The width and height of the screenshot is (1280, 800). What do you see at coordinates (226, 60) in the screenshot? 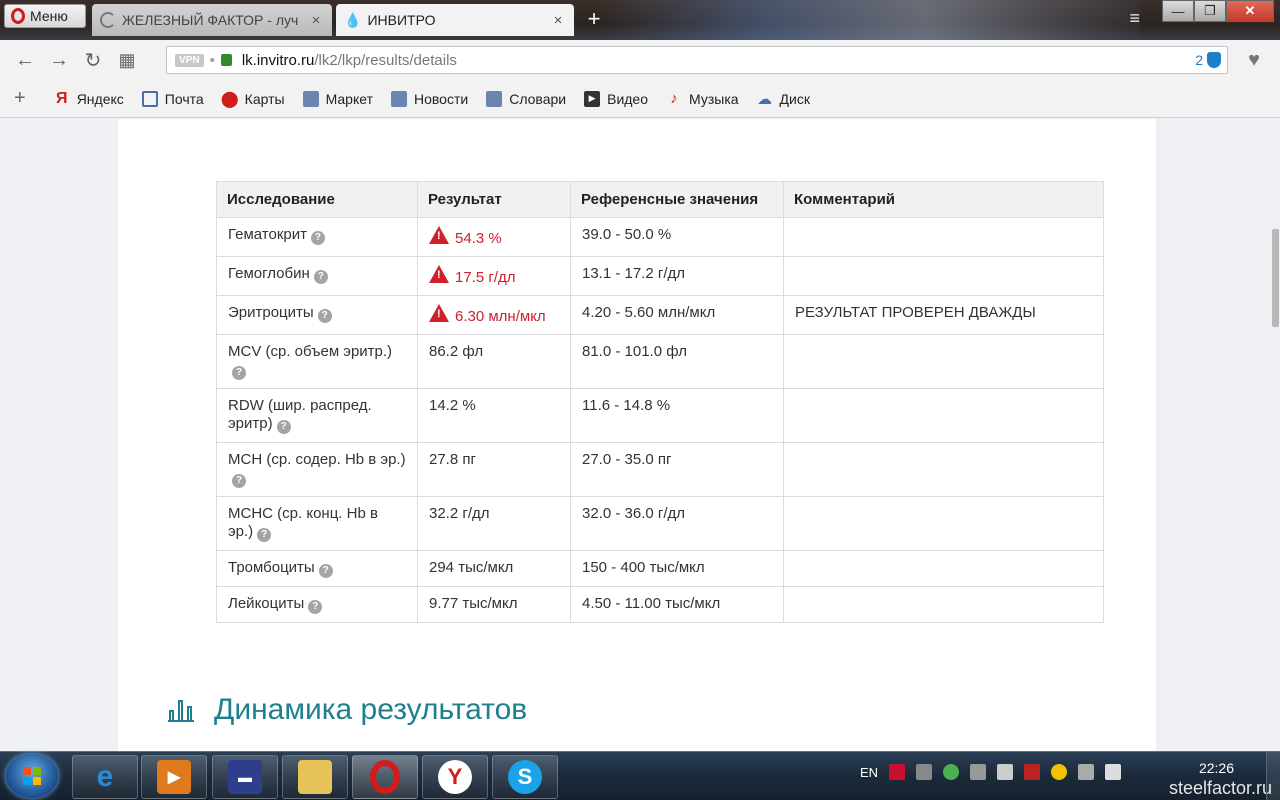
I see `lock-icon` at bounding box center [226, 60].